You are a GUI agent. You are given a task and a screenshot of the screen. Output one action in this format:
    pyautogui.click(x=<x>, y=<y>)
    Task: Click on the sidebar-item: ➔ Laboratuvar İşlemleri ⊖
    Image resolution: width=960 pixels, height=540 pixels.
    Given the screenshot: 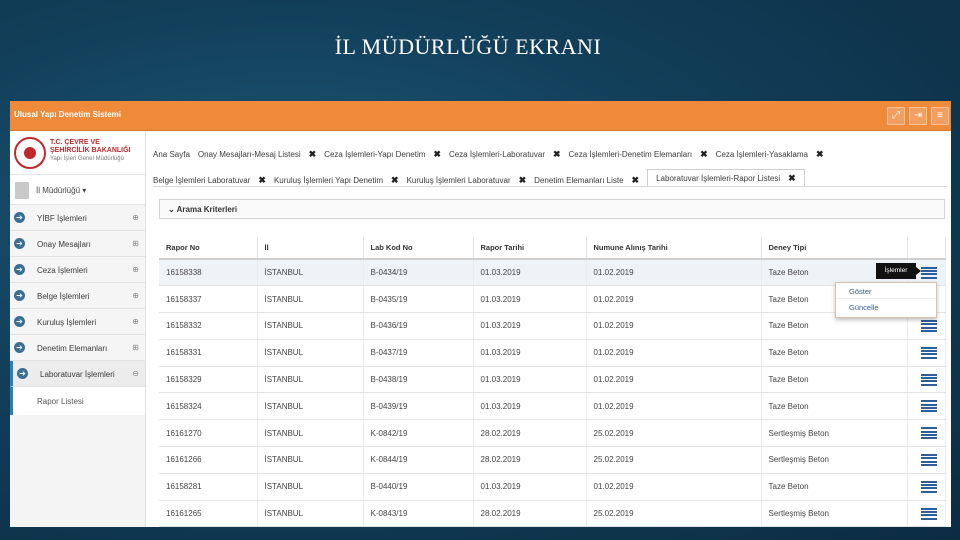 What is the action you would take?
    pyautogui.click(x=77, y=374)
    